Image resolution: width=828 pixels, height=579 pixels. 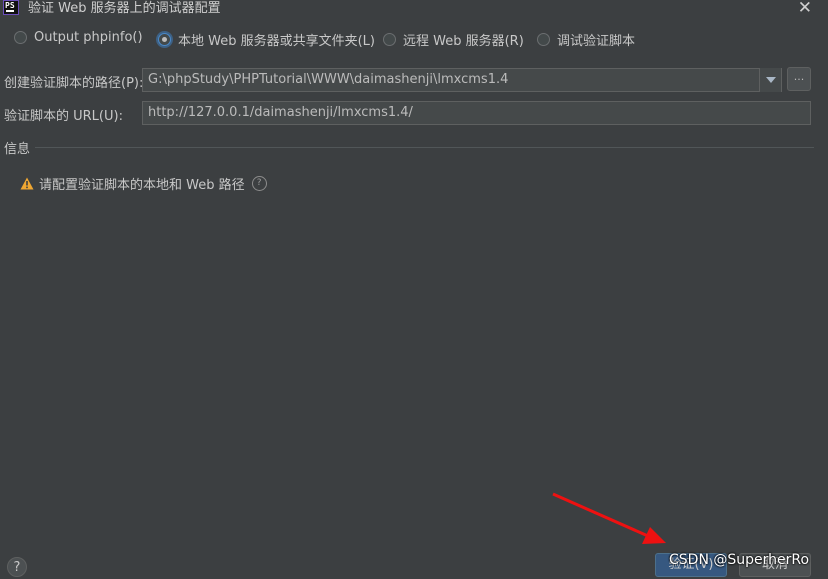 I want to click on section-divider, so click(x=424, y=147).